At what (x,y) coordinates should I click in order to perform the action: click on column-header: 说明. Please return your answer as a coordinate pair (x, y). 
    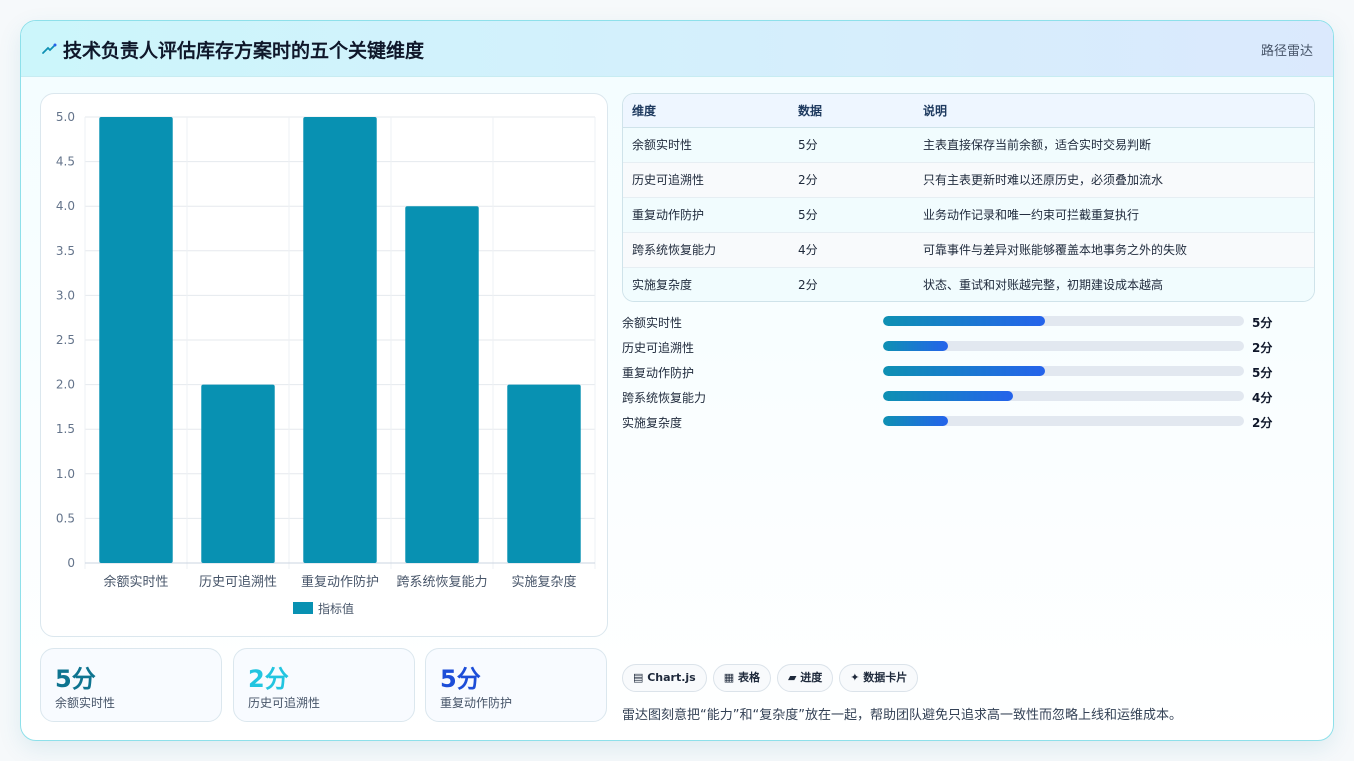
    Looking at the image, I should click on (1114, 111).